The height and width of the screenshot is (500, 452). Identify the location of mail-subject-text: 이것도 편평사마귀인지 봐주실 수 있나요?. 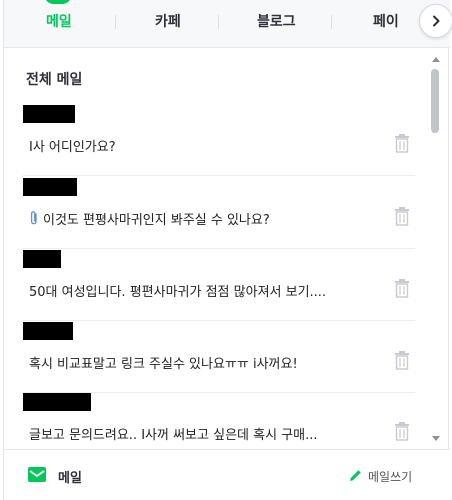
(156, 220).